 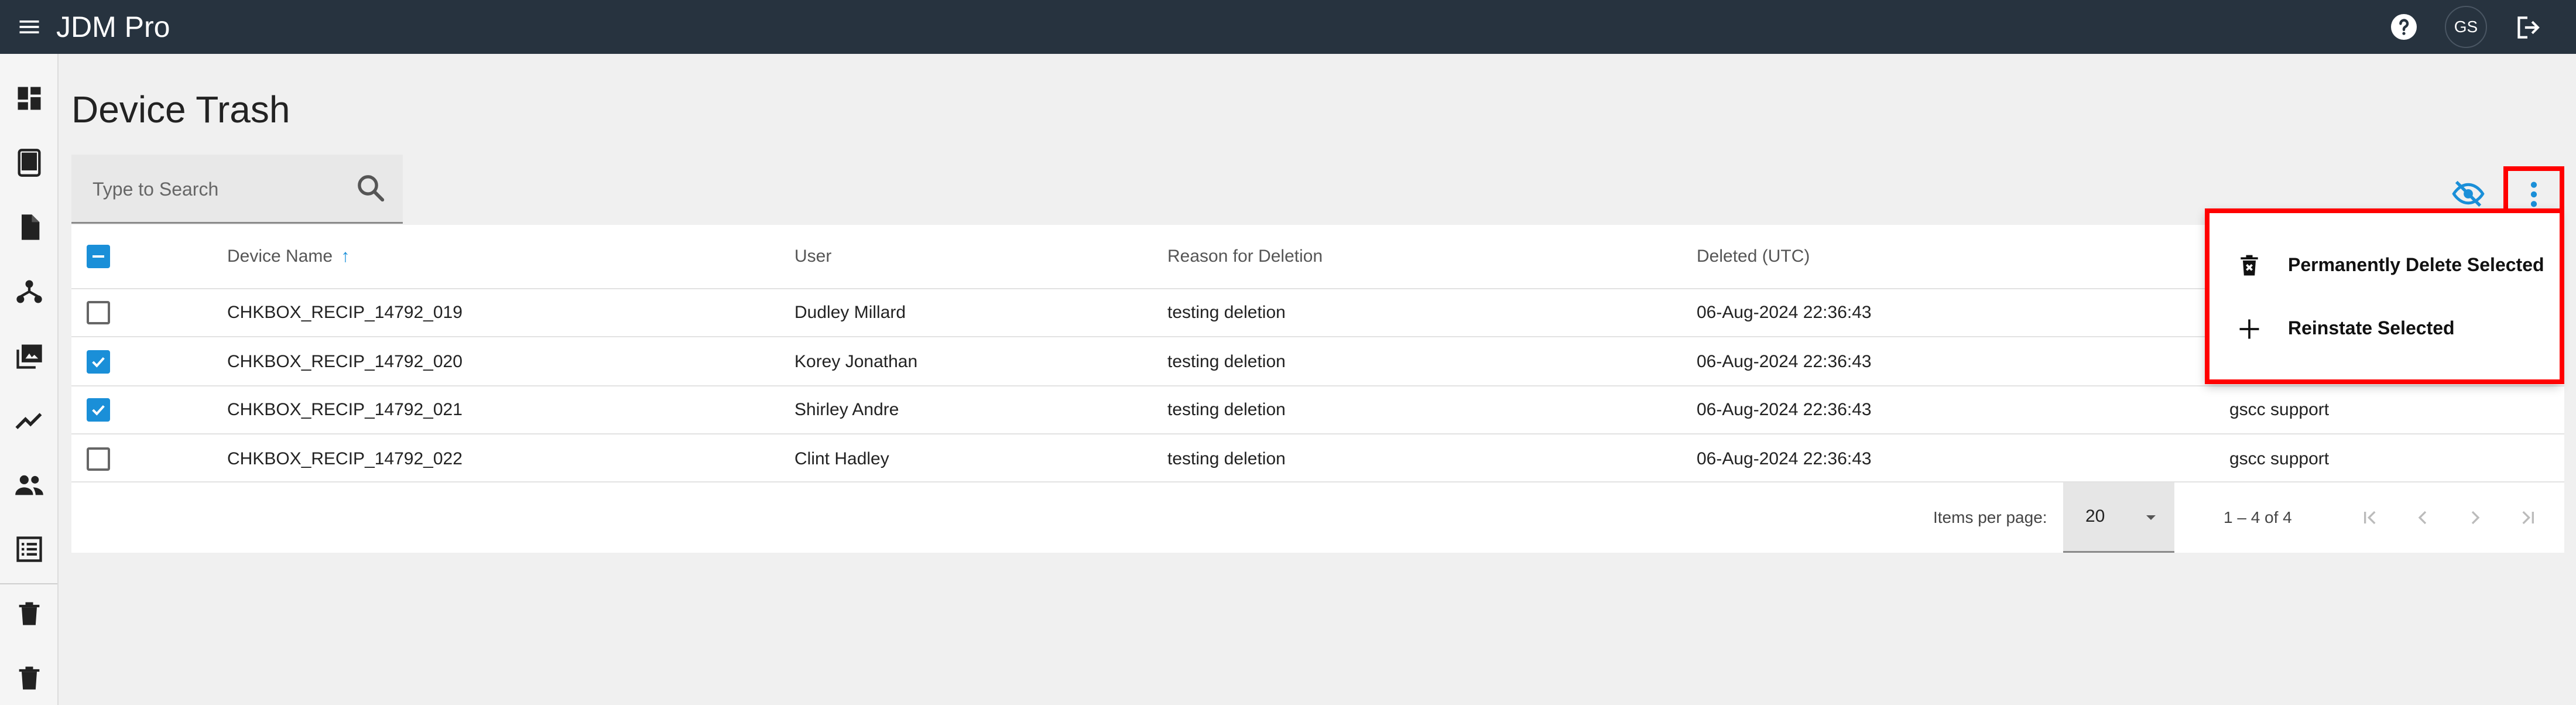 What do you see at coordinates (215, 189) in the screenshot?
I see `search-input` at bounding box center [215, 189].